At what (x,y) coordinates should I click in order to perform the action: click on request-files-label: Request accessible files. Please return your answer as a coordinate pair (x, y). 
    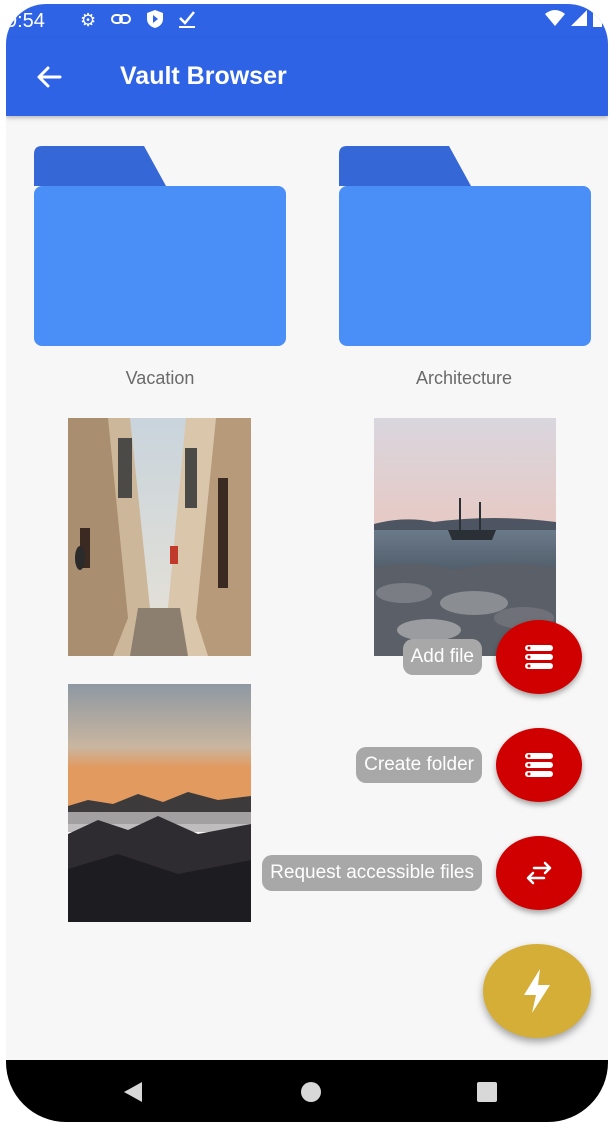
    Looking at the image, I should click on (372, 873).